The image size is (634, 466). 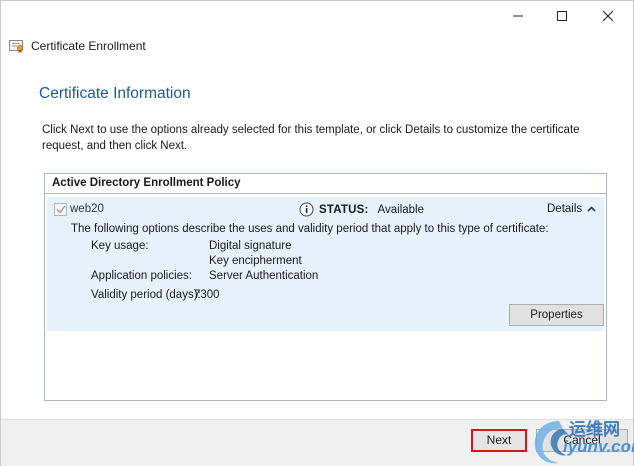 I want to click on property-label: Key usage:, so click(x=120, y=246).